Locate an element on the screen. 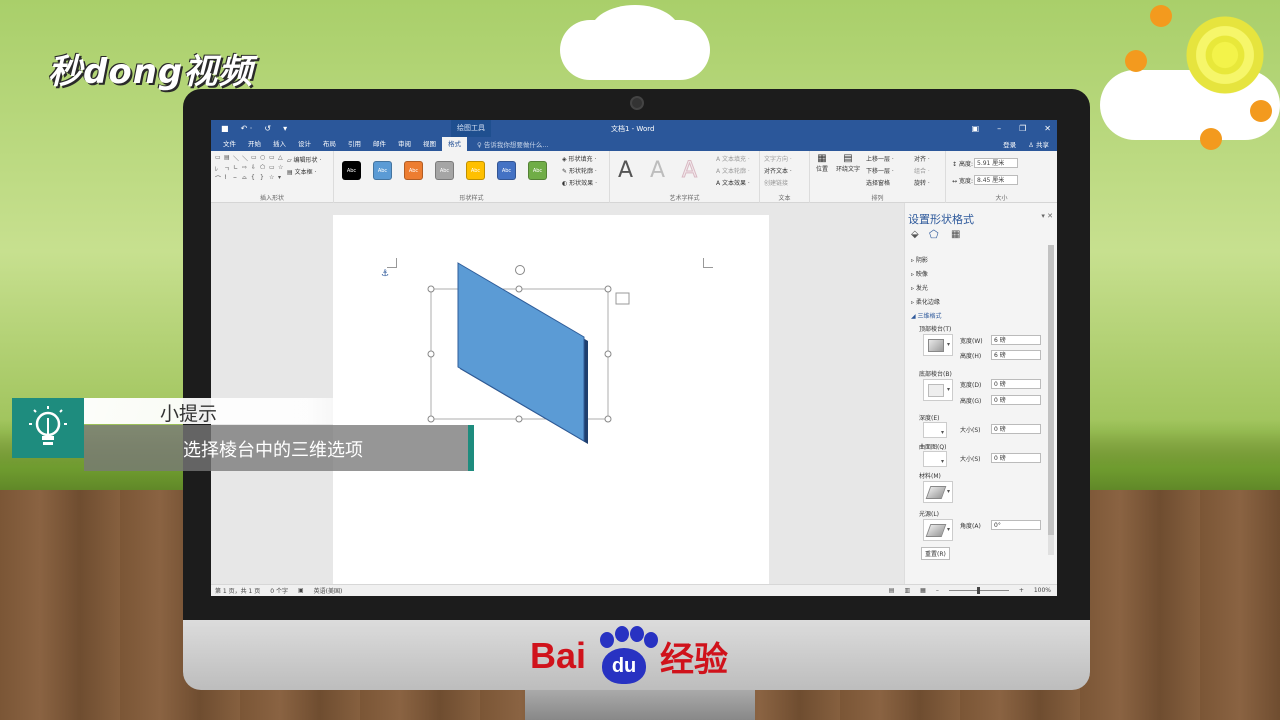  bring-forward-button: 上移一层 · is located at coordinates (880, 158).